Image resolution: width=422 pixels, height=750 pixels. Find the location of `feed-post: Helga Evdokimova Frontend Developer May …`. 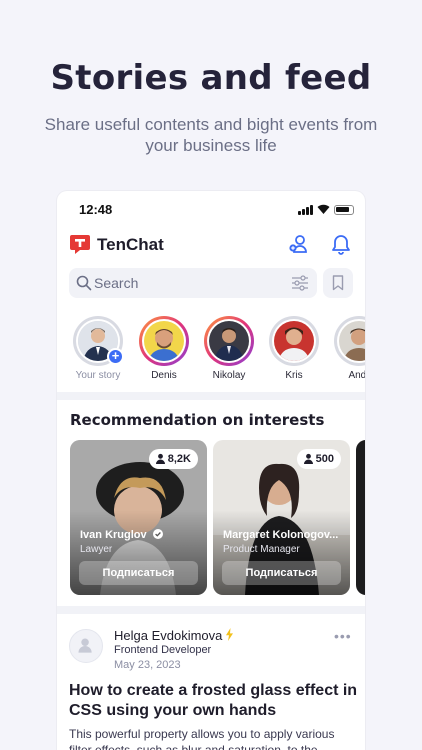

feed-post: Helga Evdokimova Frontend Developer May … is located at coordinates (211, 683).